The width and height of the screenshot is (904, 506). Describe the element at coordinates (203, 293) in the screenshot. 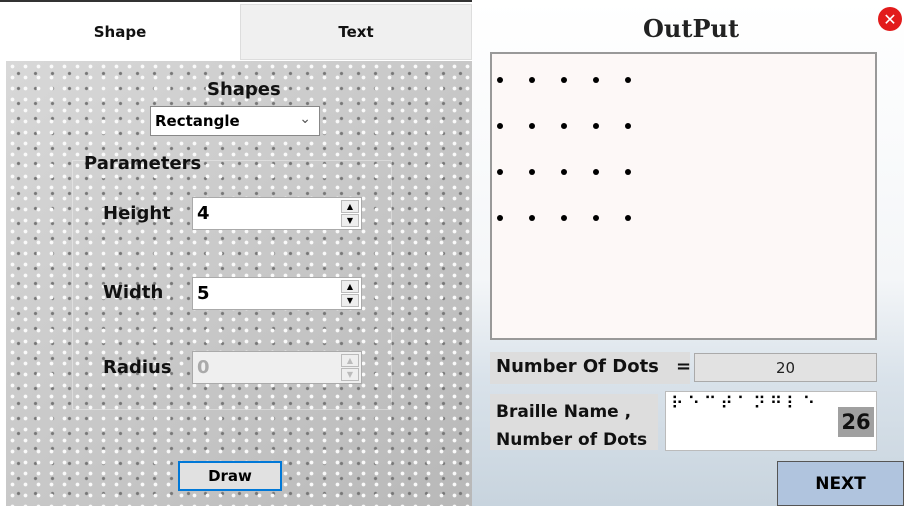

I see `width-value: 5` at that location.